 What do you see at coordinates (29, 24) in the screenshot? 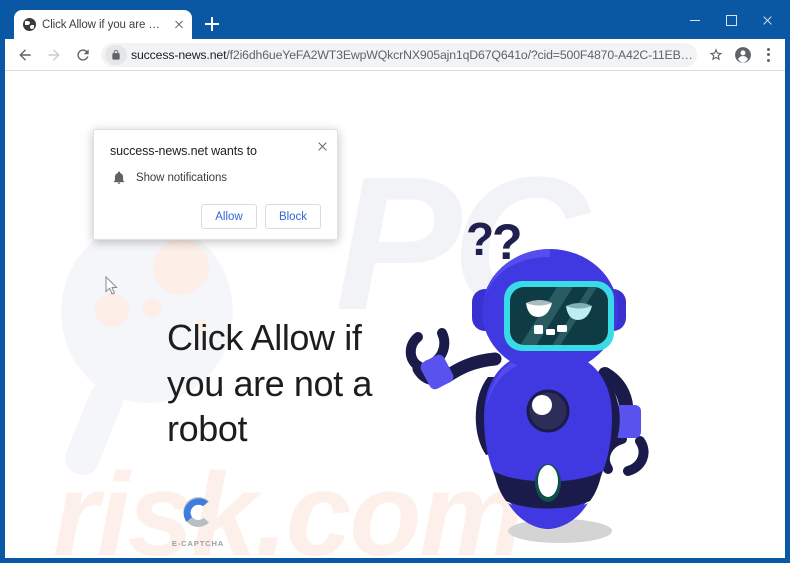
I see `globe-icon` at bounding box center [29, 24].